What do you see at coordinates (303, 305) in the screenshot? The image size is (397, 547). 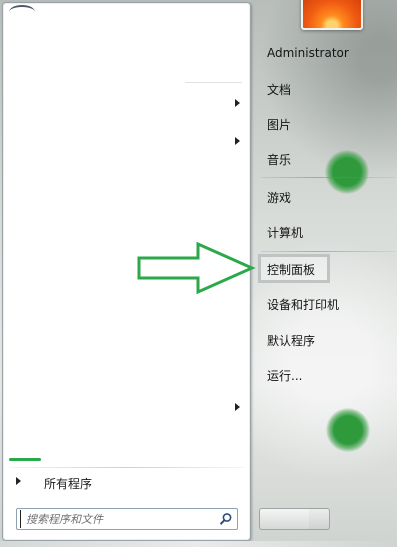 I see `menu-item-label: 设备和打印机` at bounding box center [303, 305].